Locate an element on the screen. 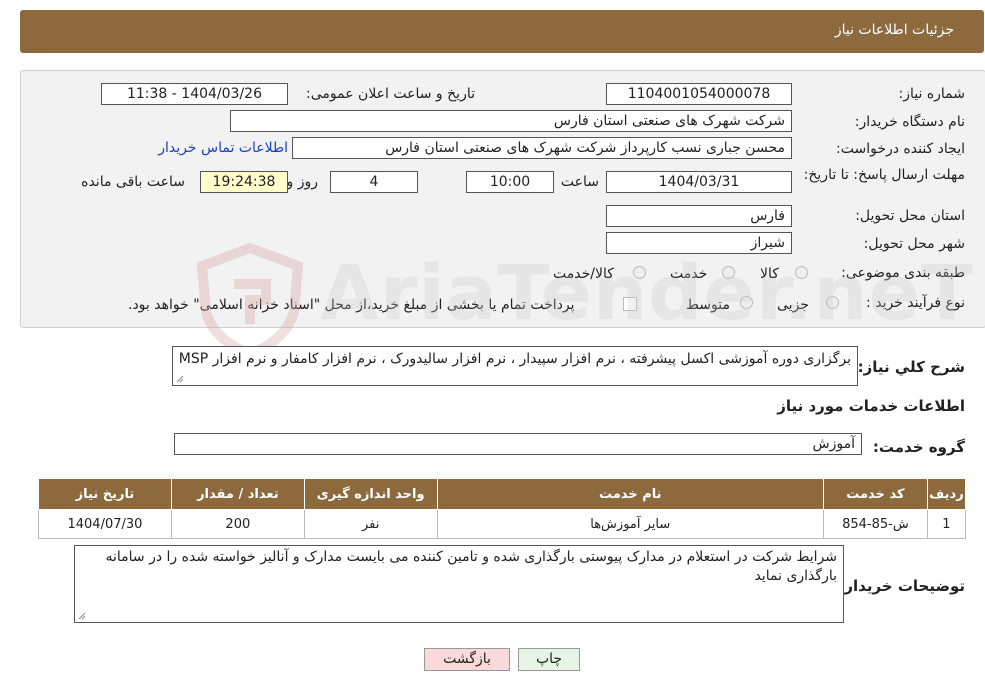  city-label: شهر محل تحویل: is located at coordinates (914, 244).